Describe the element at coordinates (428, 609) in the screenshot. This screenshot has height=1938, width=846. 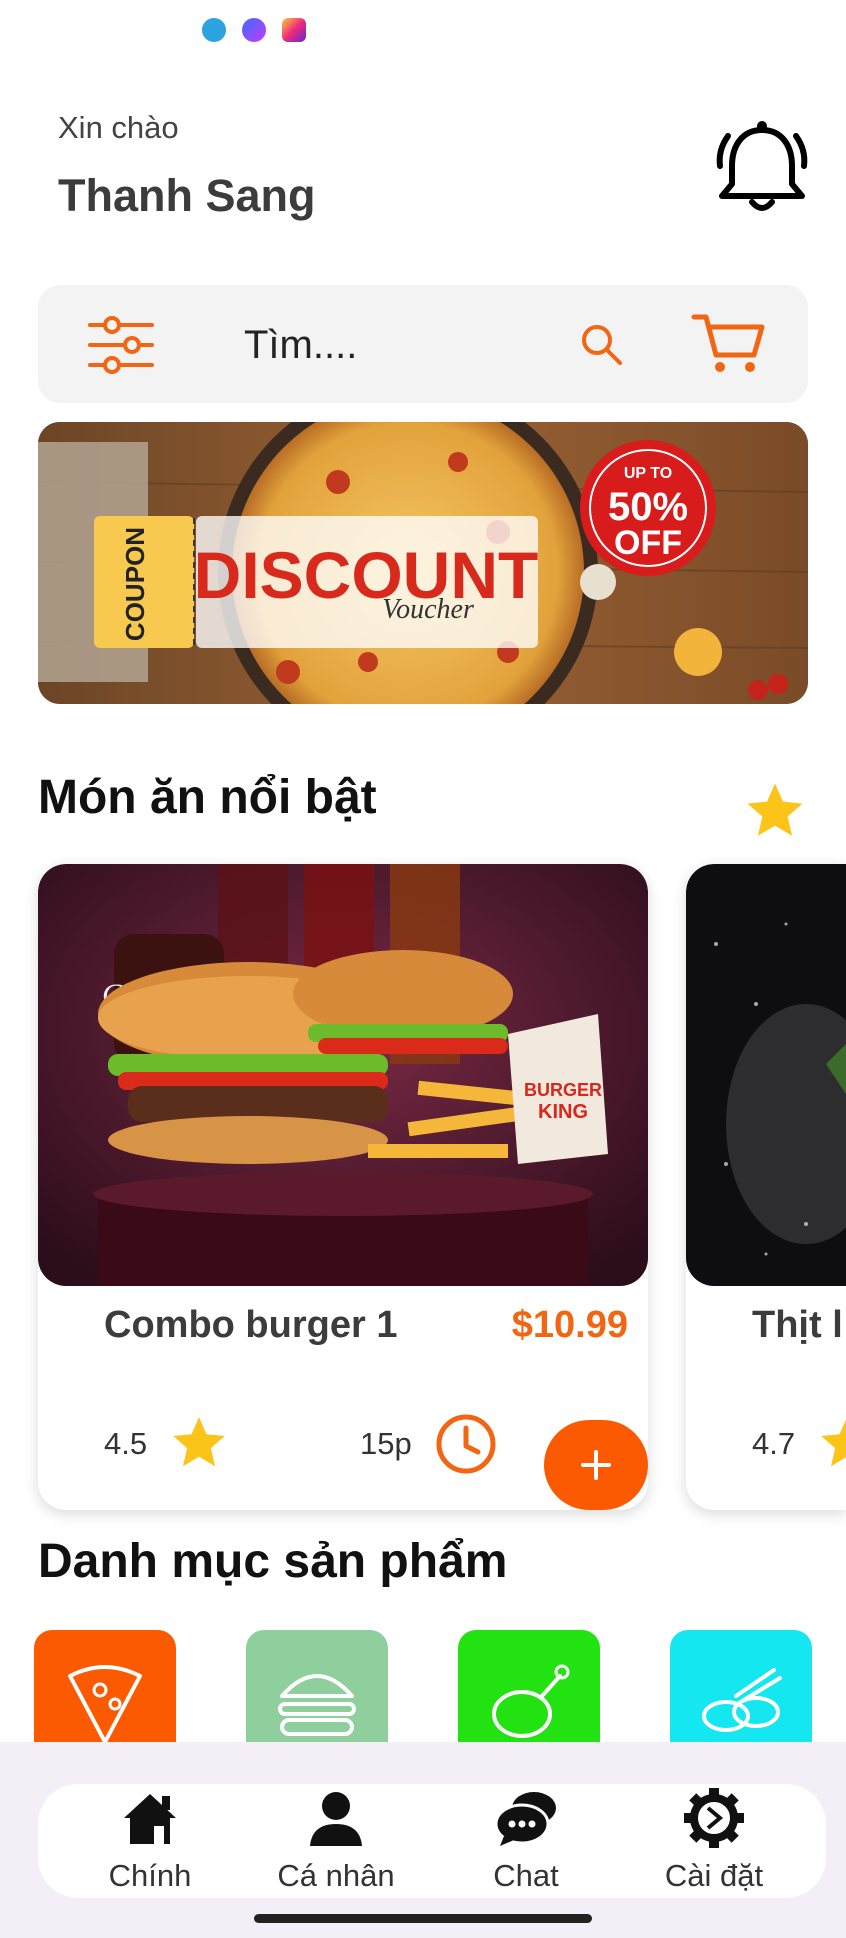
I see `voucher-subline: Voucher` at that location.